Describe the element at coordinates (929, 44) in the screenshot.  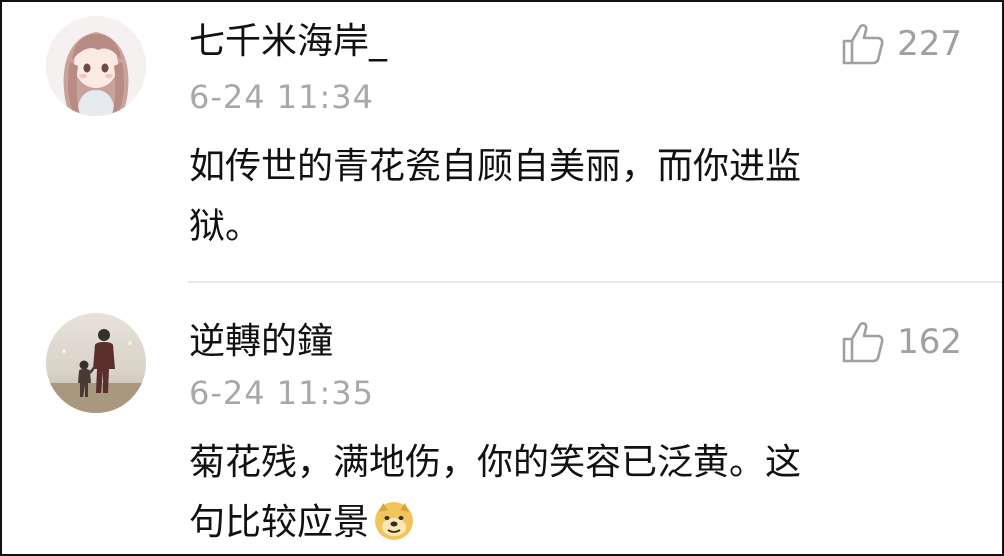
I see `like-count: 227` at that location.